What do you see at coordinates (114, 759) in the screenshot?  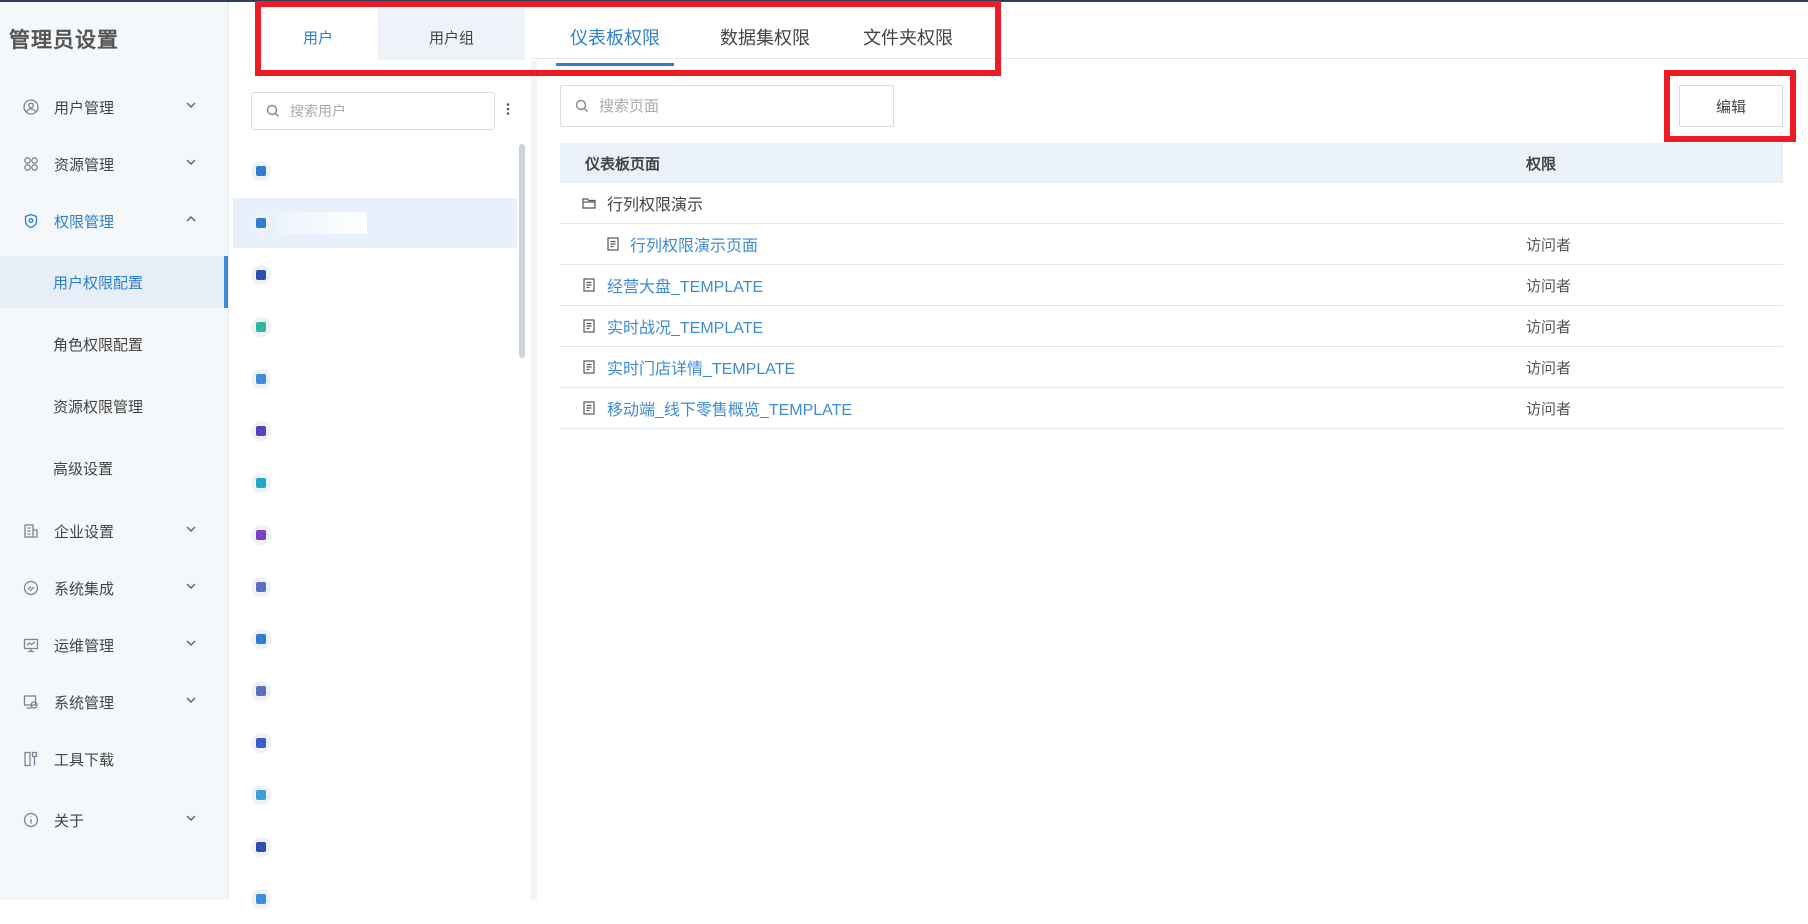 I see `nav-tools-download: 工具下载` at bounding box center [114, 759].